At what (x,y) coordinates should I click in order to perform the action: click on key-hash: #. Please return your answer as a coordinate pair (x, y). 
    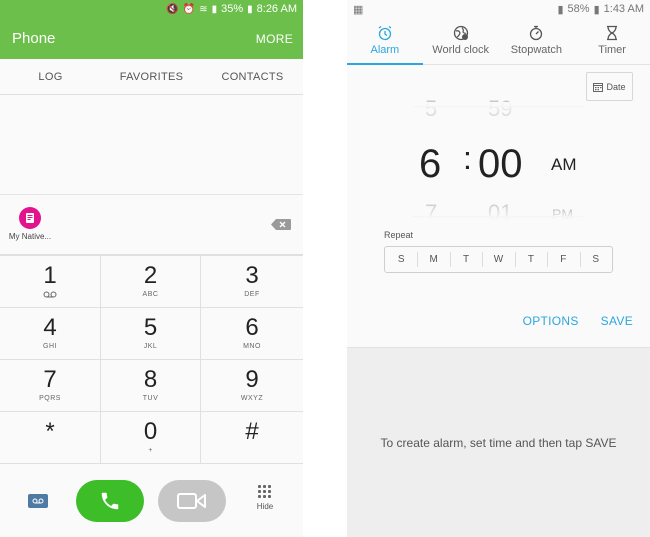
    Looking at the image, I should click on (252, 438).